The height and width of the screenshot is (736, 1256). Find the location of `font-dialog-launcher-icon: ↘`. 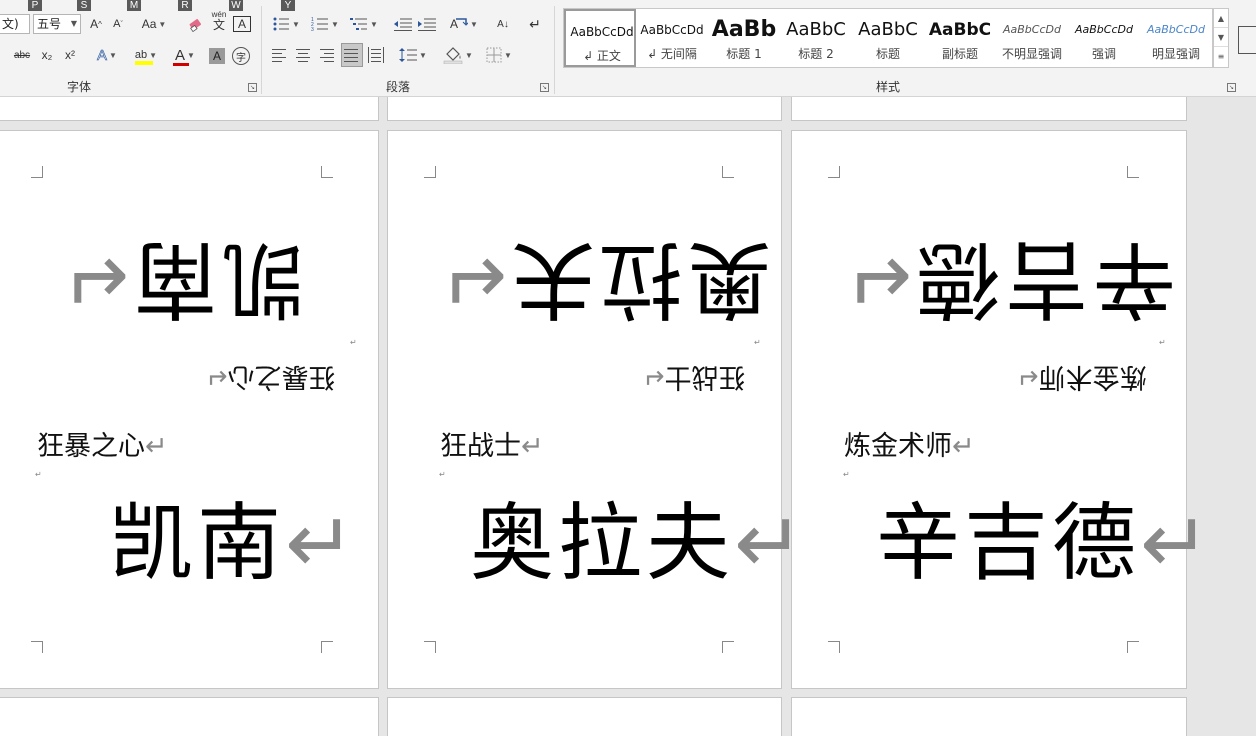

font-dialog-launcher-icon: ↘ is located at coordinates (252, 87).